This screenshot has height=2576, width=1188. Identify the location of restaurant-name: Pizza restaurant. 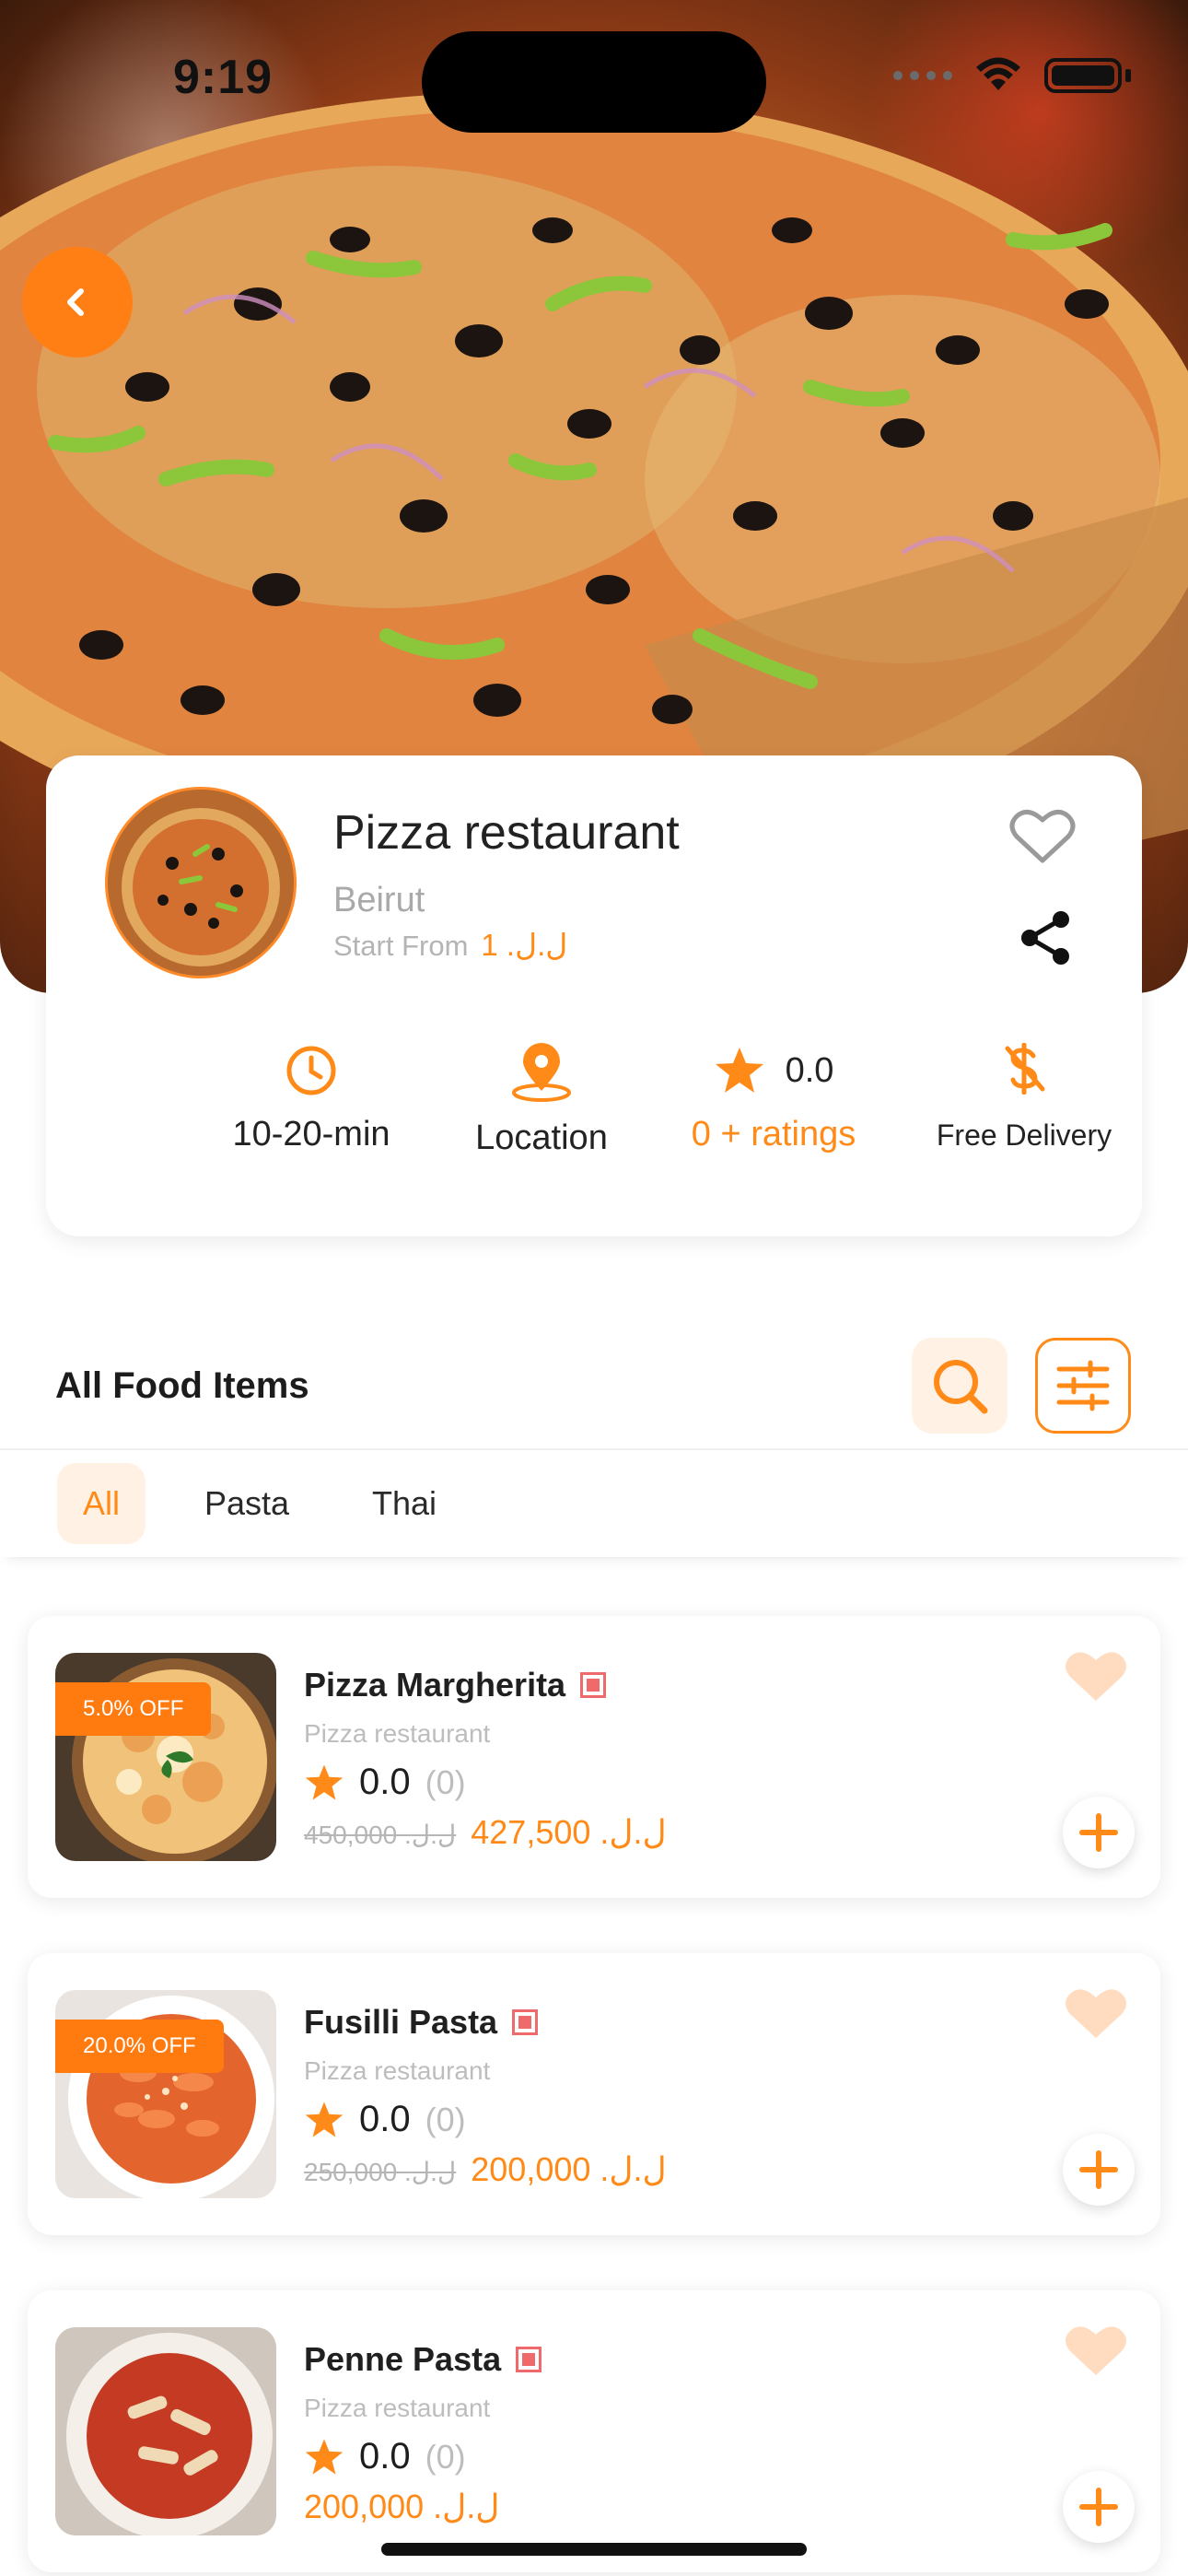
(507, 833).